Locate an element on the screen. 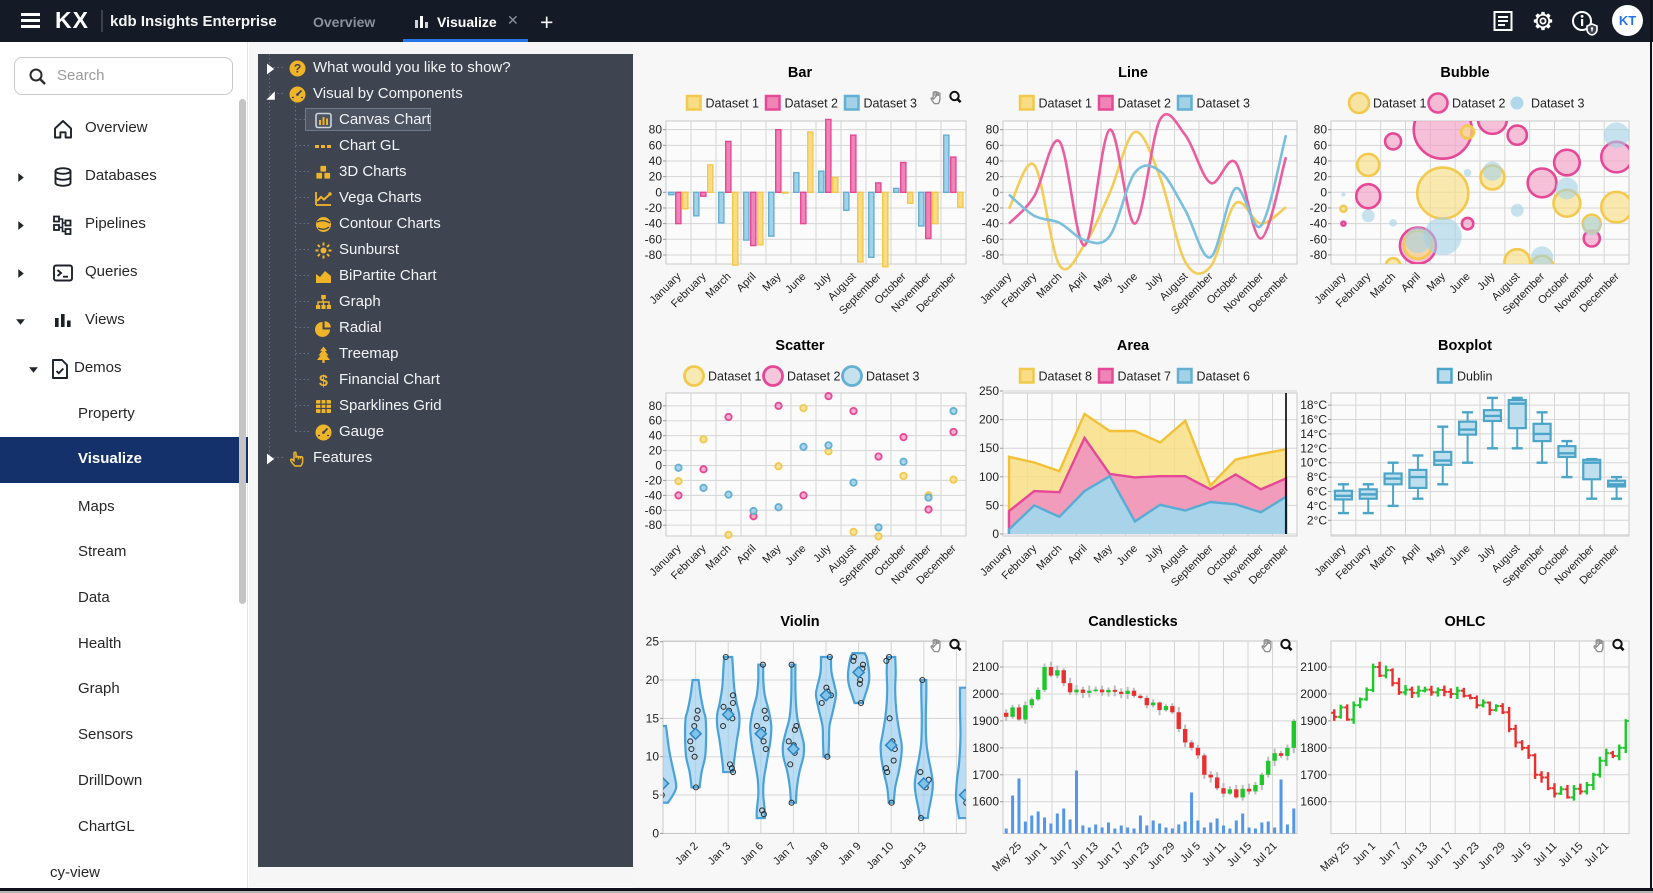  svg-text: Jan 3 is located at coordinates (720, 854).